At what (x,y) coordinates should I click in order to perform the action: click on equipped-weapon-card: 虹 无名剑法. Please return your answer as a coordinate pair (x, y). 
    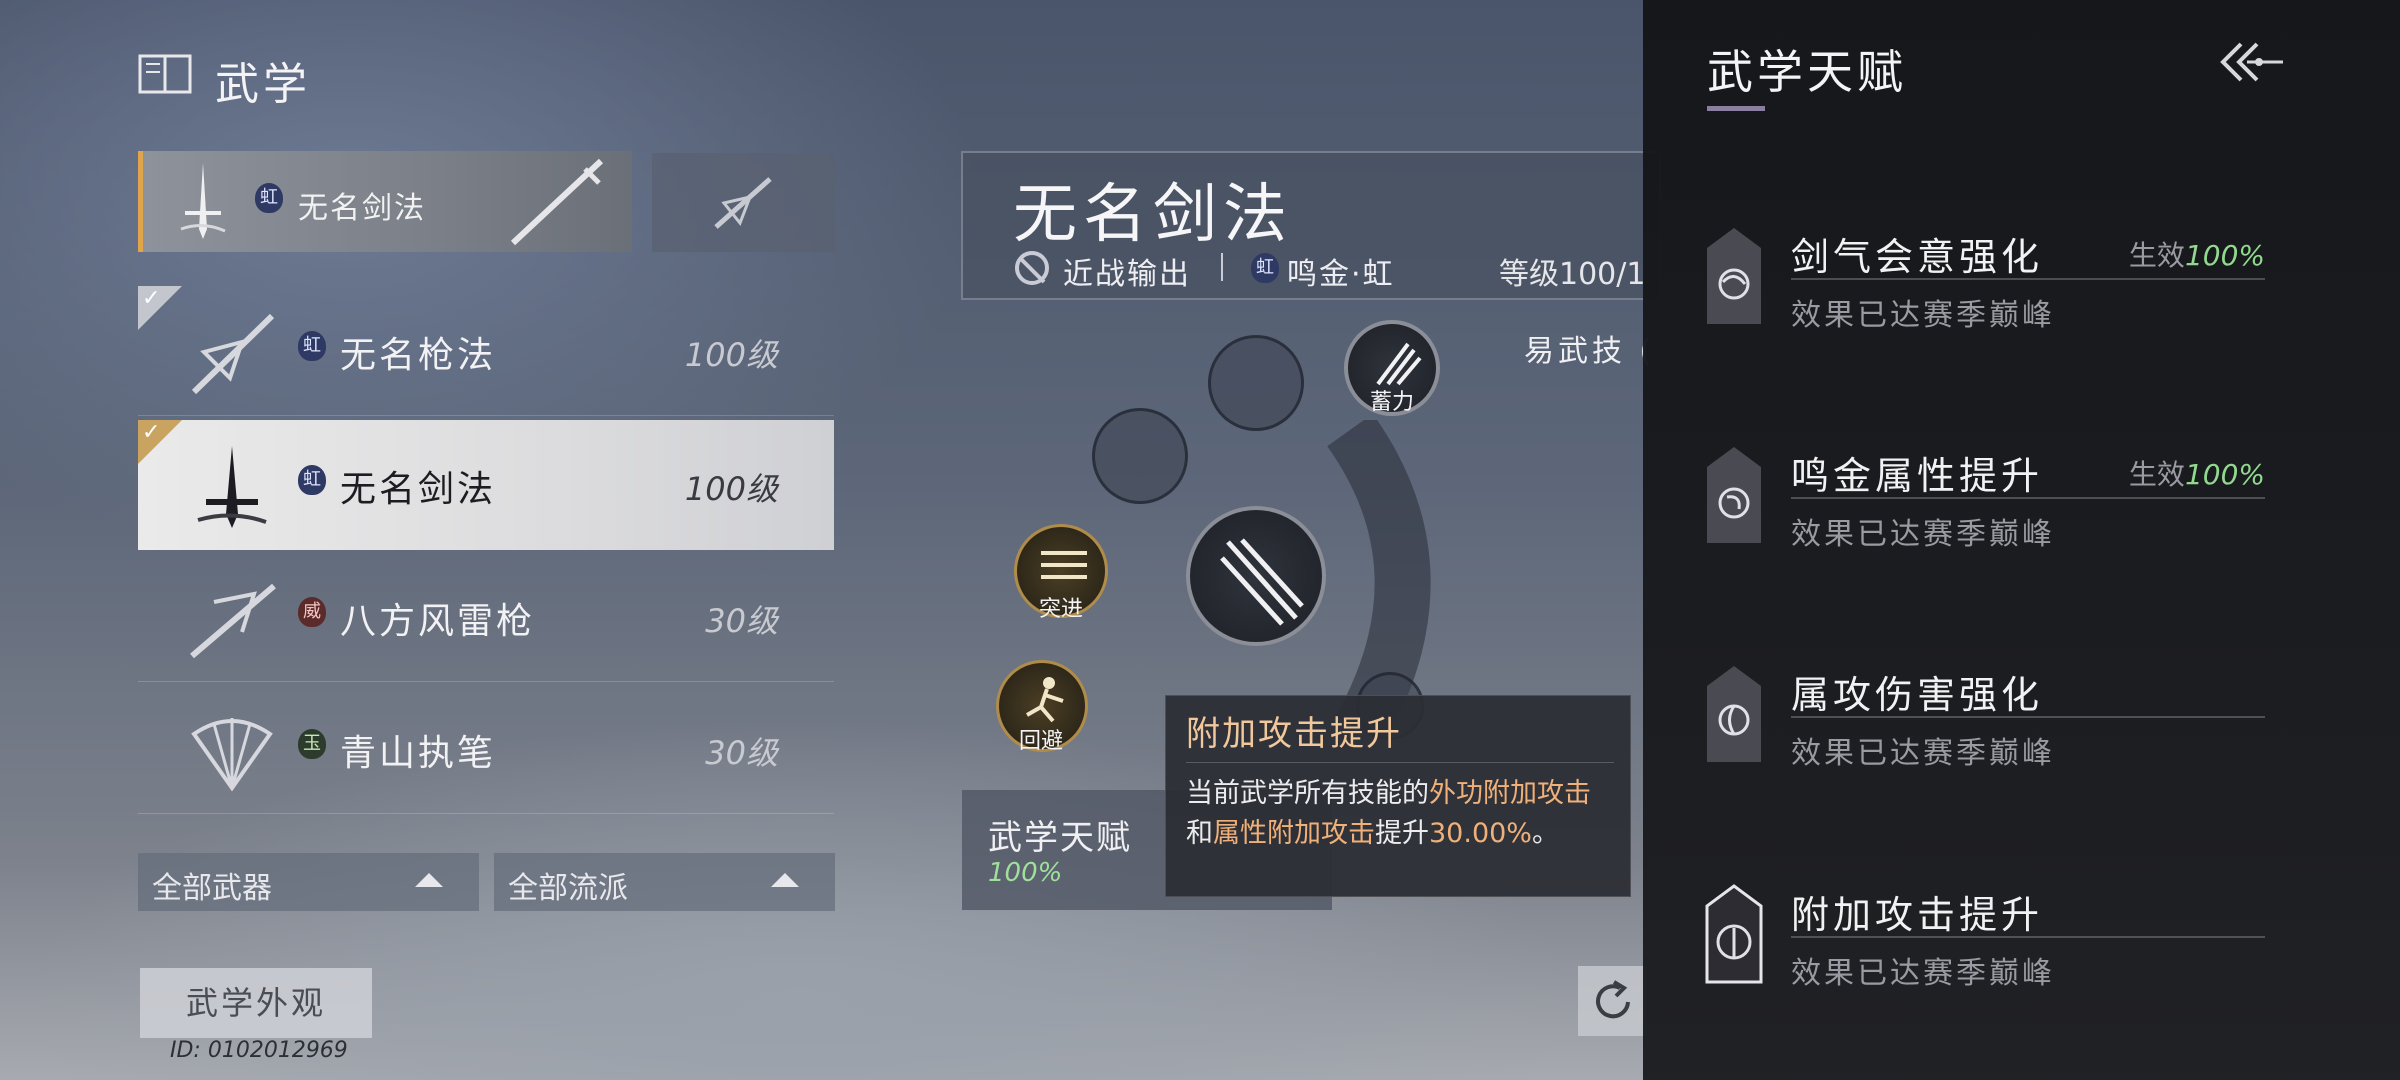
    Looking at the image, I should click on (385, 201).